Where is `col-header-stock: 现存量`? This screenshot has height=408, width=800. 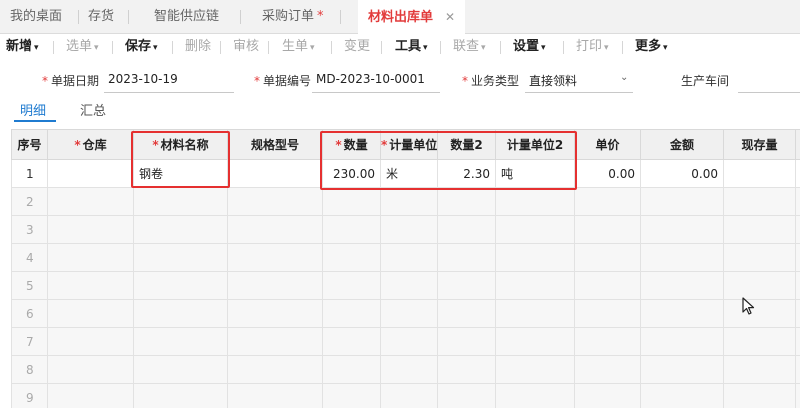
col-header-stock: 现存量 is located at coordinates (759, 144).